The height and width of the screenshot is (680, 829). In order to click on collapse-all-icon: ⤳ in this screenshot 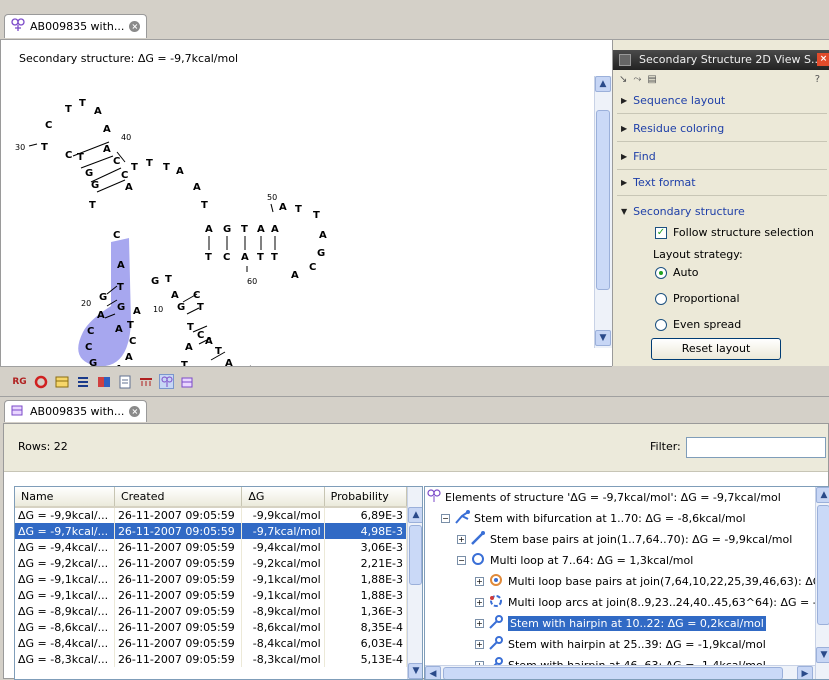, I will do `click(637, 79)`.